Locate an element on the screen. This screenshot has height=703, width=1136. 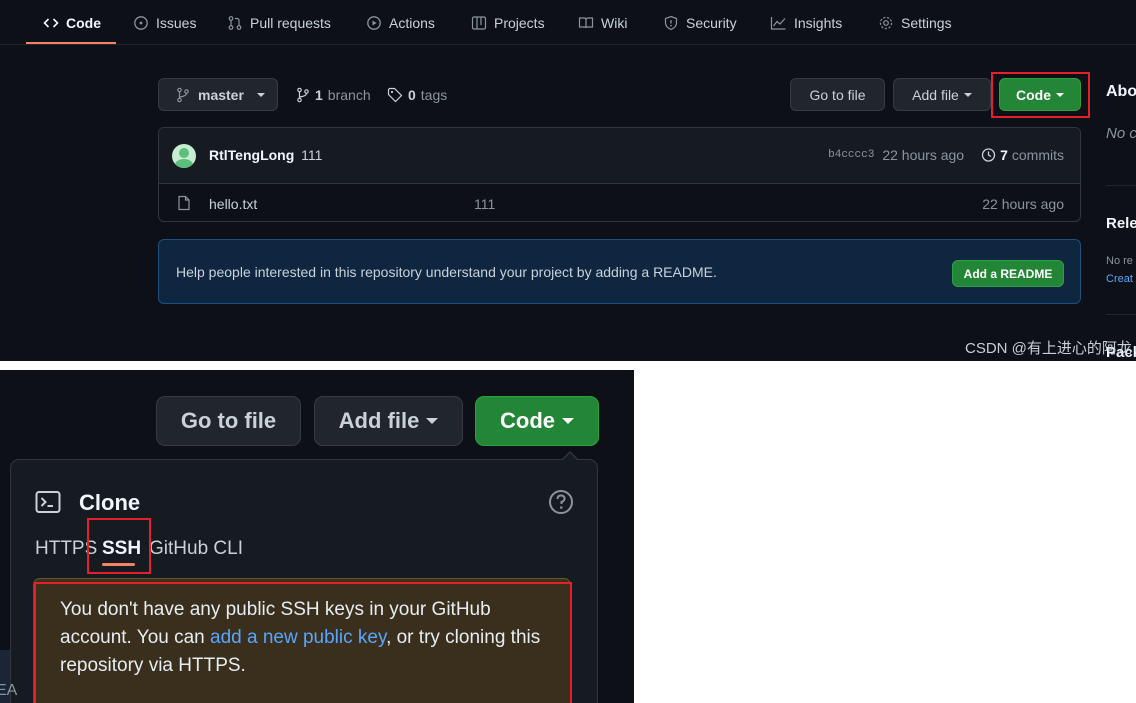
create-release-link: Creat is located at coordinates (1119, 279).